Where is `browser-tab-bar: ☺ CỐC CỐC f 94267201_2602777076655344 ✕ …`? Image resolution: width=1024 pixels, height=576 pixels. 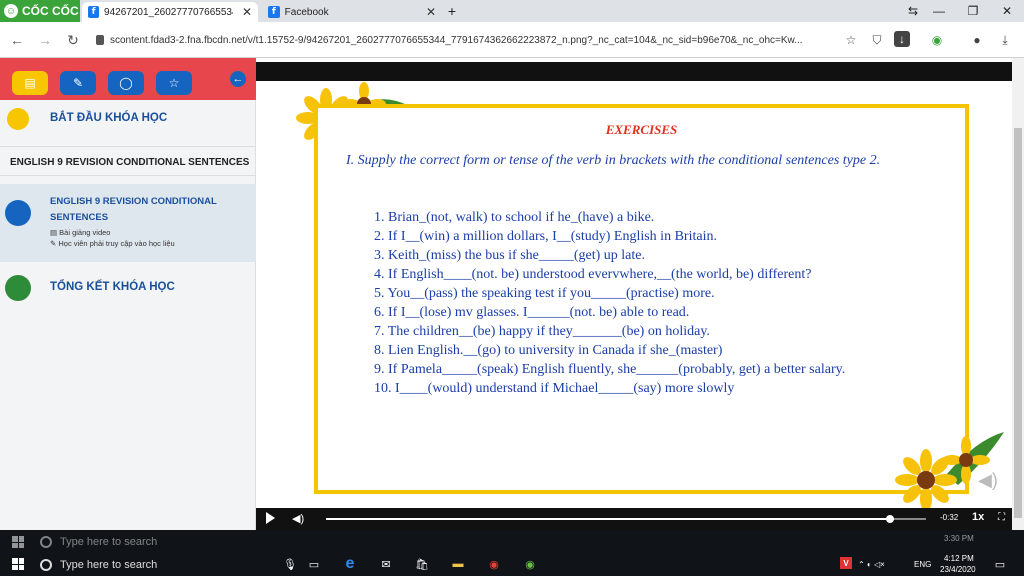 browser-tab-bar: ☺ CỐC CỐC f 94267201_2602777076655344 ✕ … is located at coordinates (512, 11).